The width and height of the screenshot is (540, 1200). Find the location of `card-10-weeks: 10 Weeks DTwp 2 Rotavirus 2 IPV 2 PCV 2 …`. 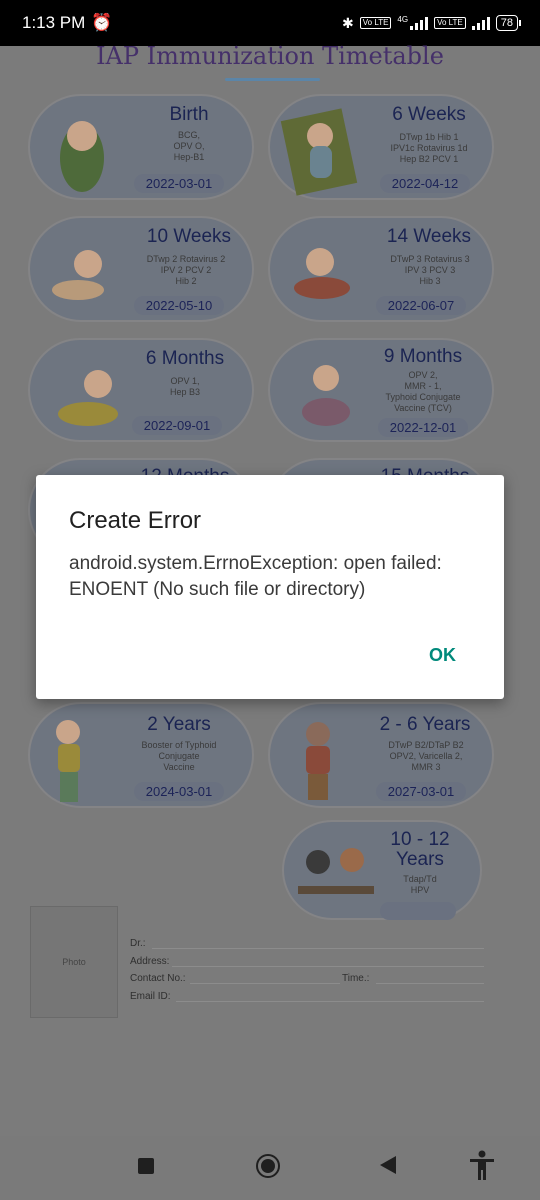

card-10-weeks: 10 Weeks DTwp 2 Rotavirus 2 IPV 2 PCV 2 … is located at coordinates (141, 269).